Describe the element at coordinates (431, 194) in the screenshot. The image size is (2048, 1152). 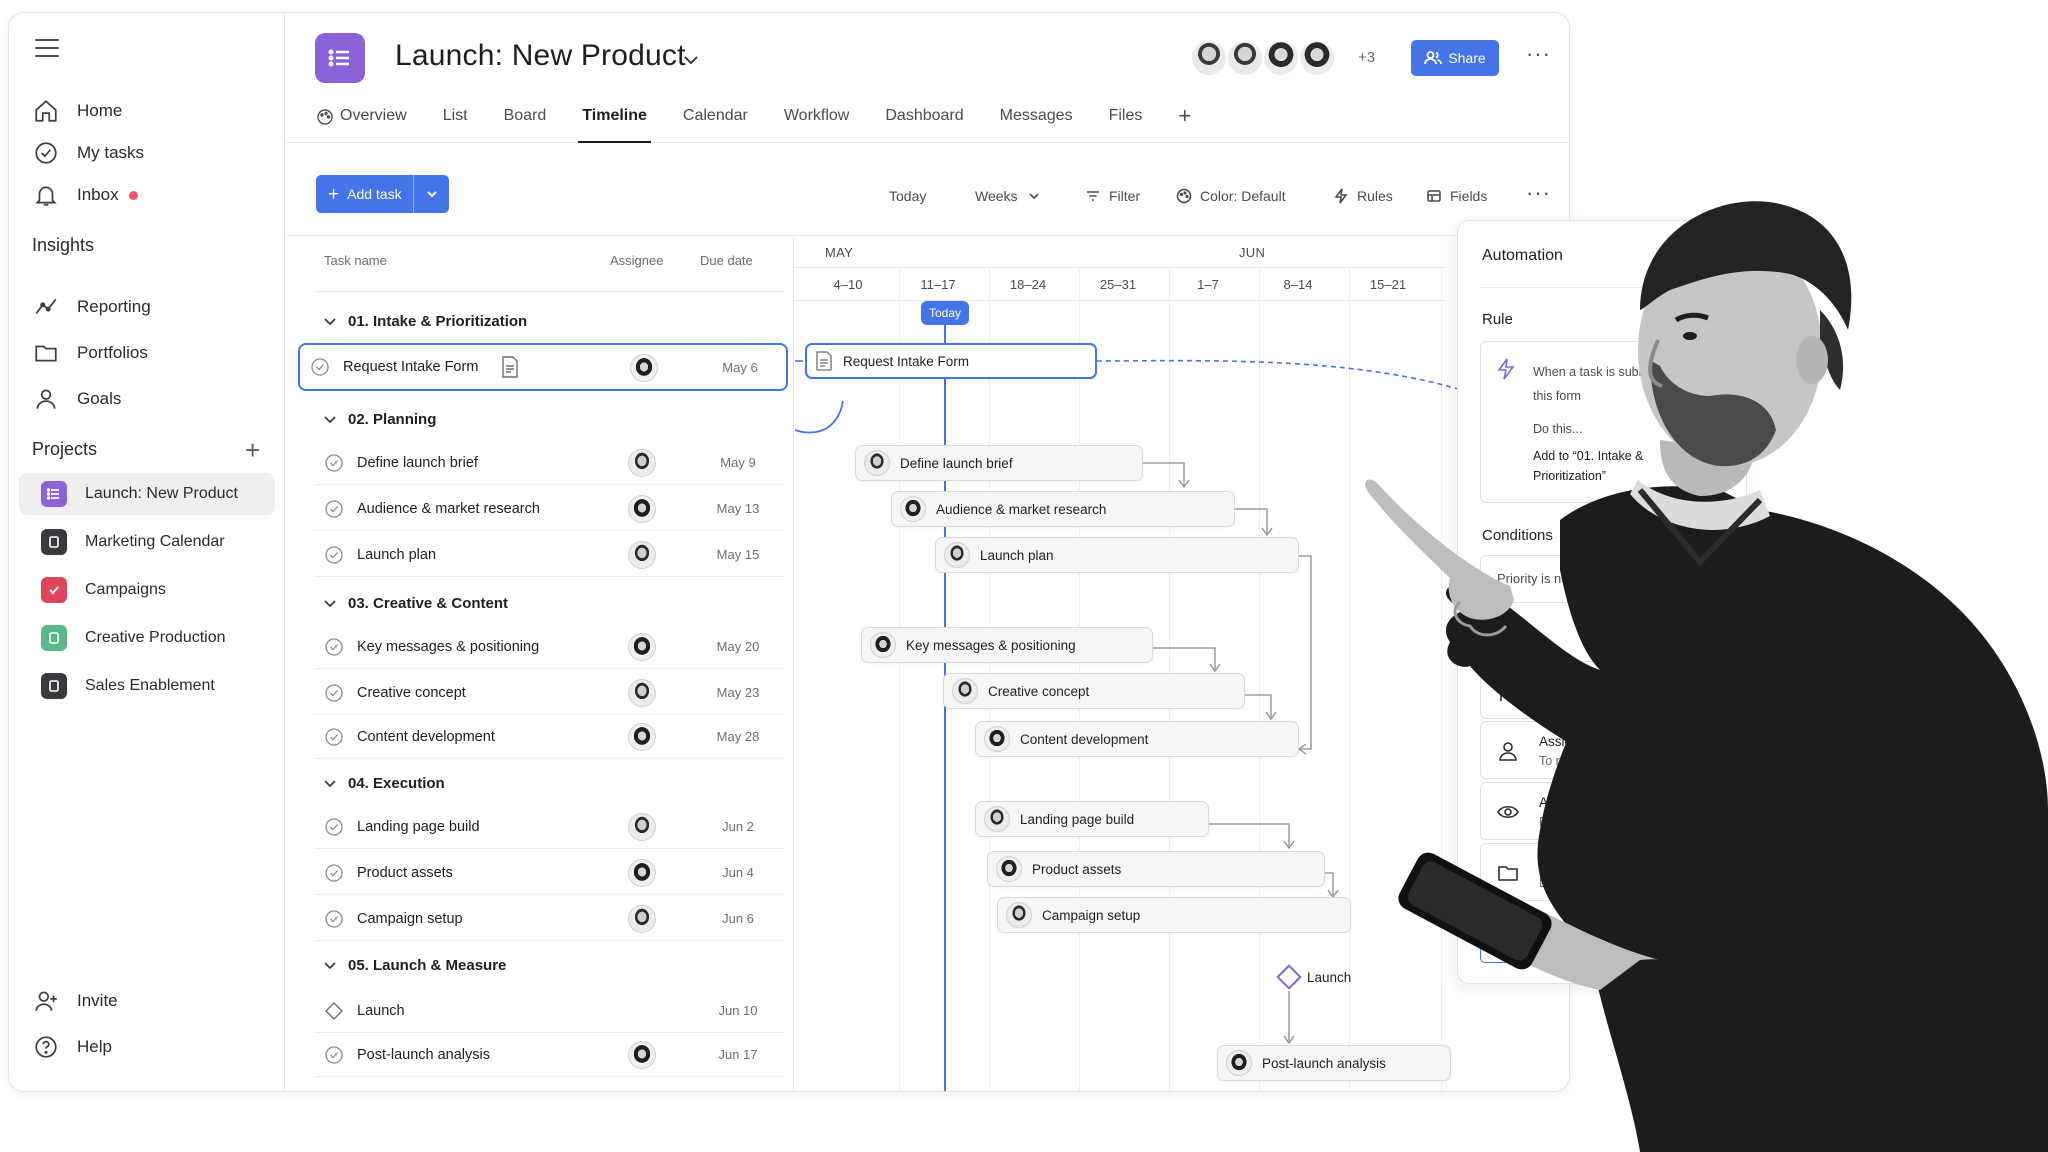
I see `add-task-dropdown` at that location.